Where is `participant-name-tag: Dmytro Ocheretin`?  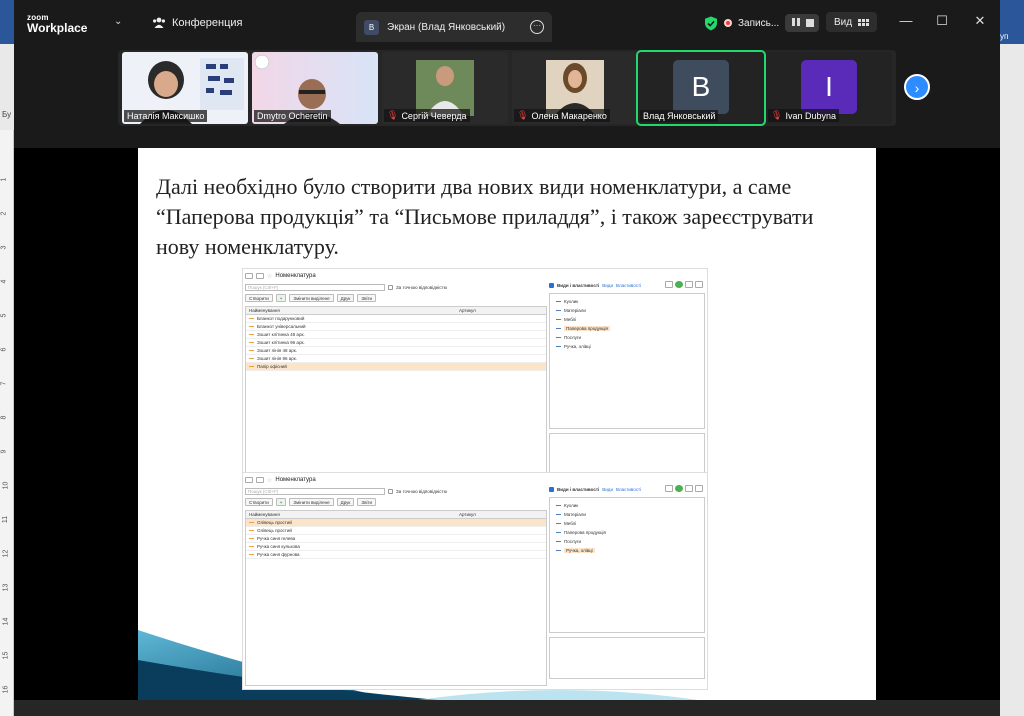 participant-name-tag: Dmytro Ocheretin is located at coordinates (292, 116).